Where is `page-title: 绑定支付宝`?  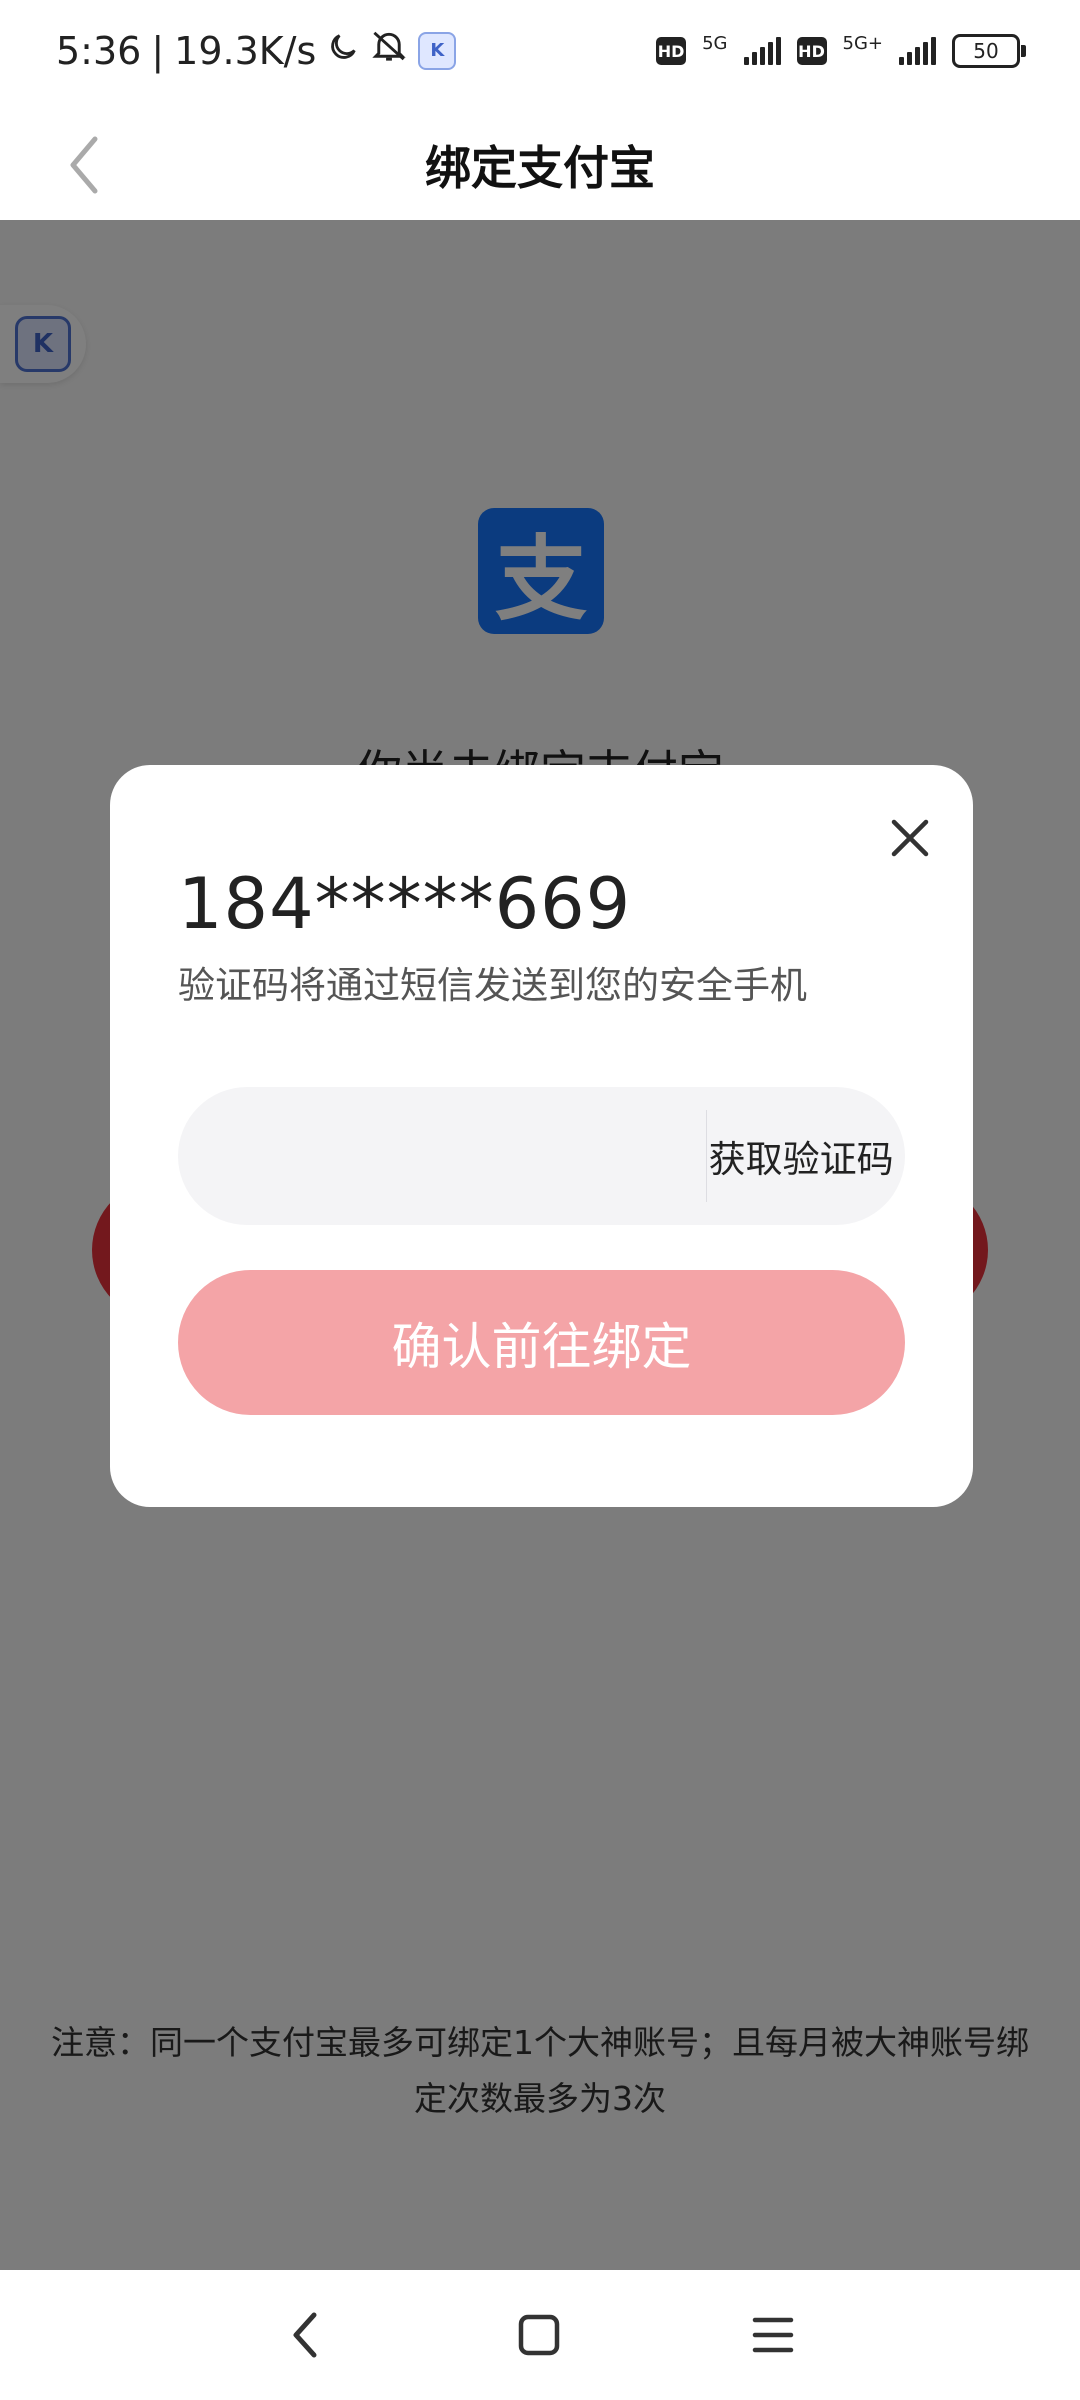 page-title: 绑定支付宝 is located at coordinates (540, 168).